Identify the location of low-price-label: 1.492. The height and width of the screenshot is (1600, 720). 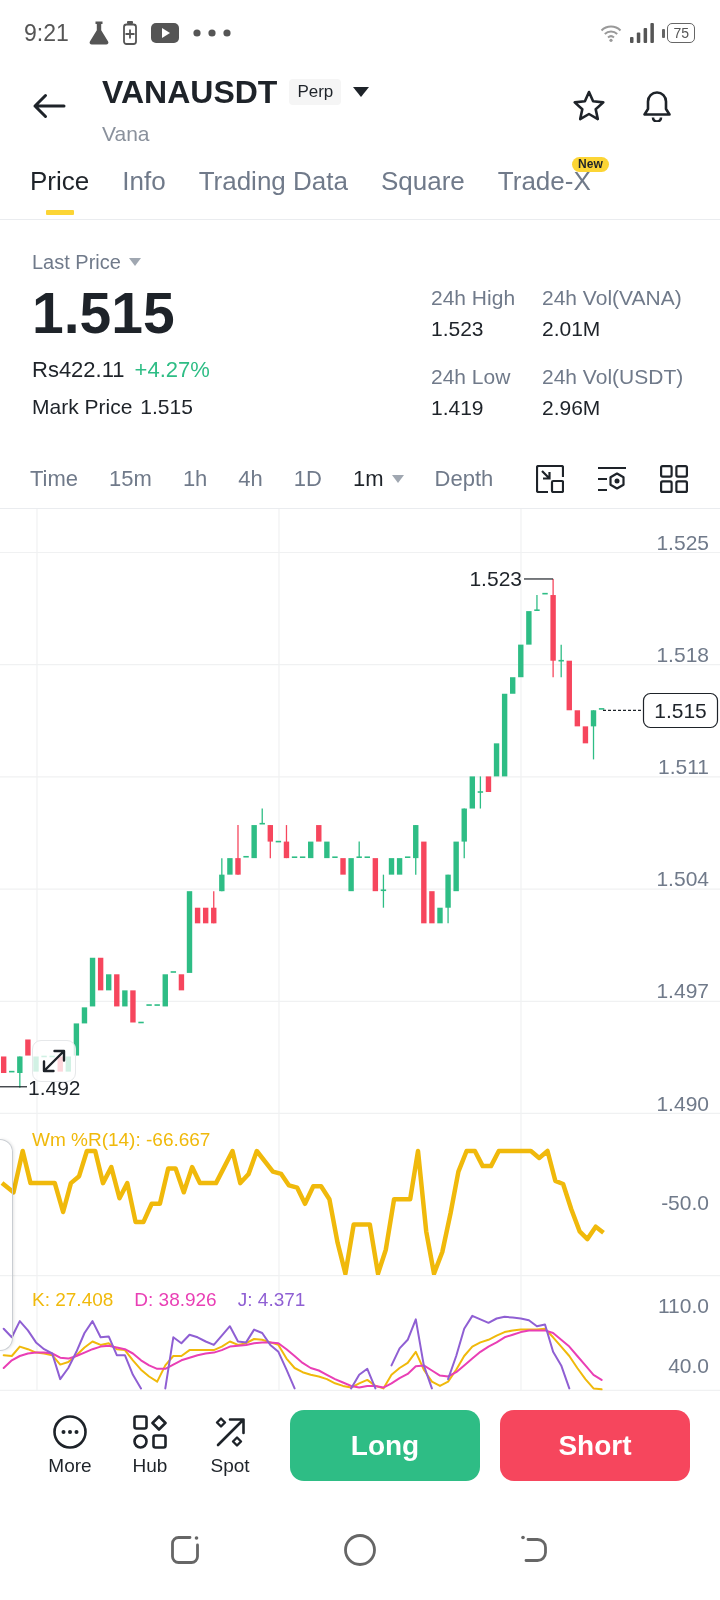
(54, 1088).